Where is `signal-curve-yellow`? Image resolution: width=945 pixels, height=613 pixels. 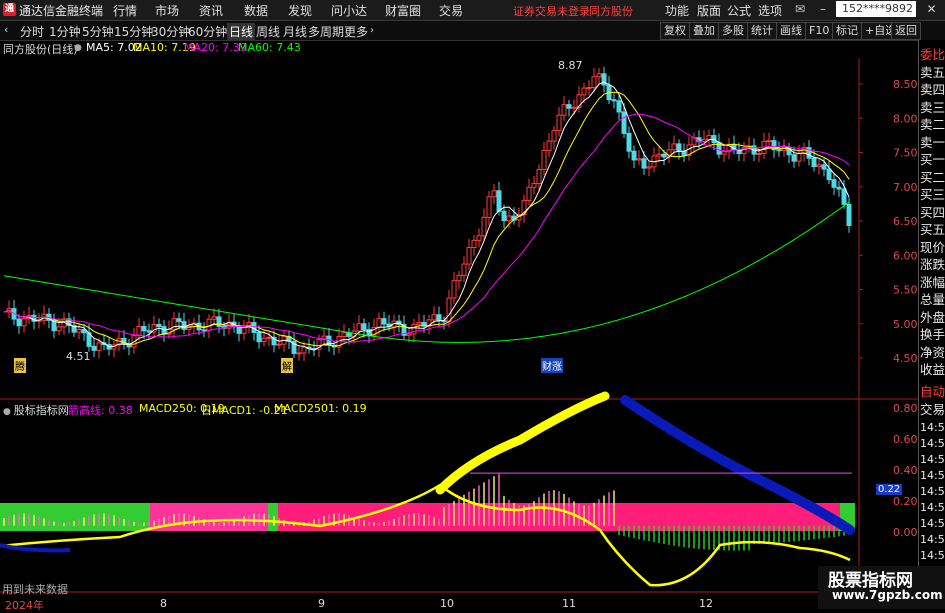 signal-curve-yellow is located at coordinates (522, 443).